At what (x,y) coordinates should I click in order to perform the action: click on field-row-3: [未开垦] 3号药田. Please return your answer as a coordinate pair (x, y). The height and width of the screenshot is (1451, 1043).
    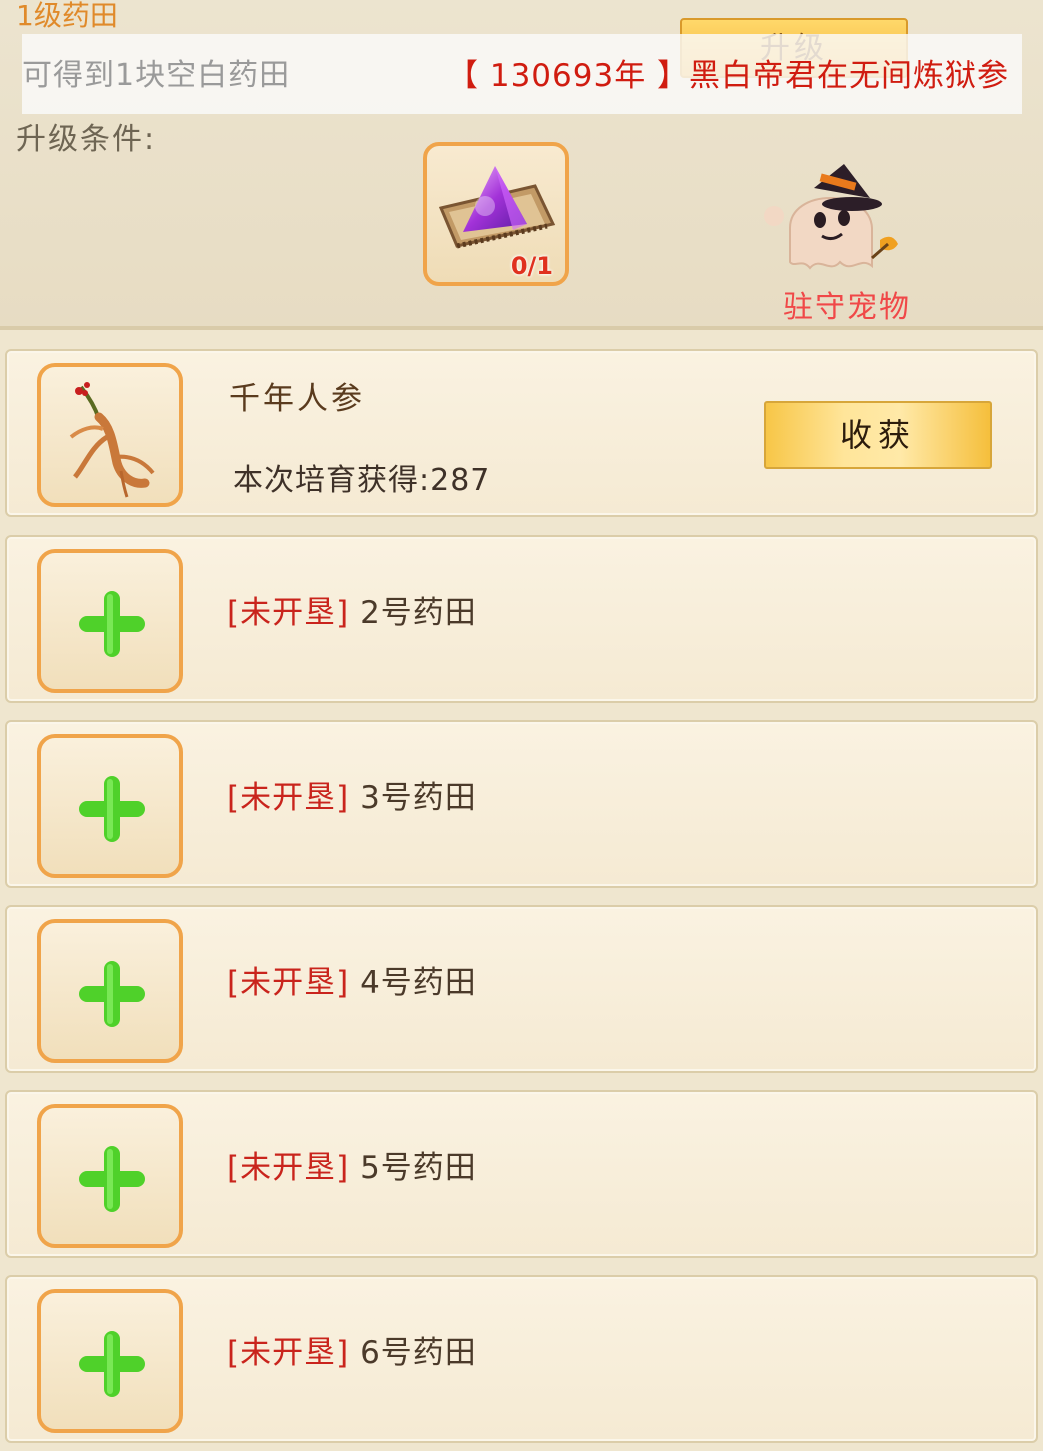
    Looking at the image, I should click on (521, 804).